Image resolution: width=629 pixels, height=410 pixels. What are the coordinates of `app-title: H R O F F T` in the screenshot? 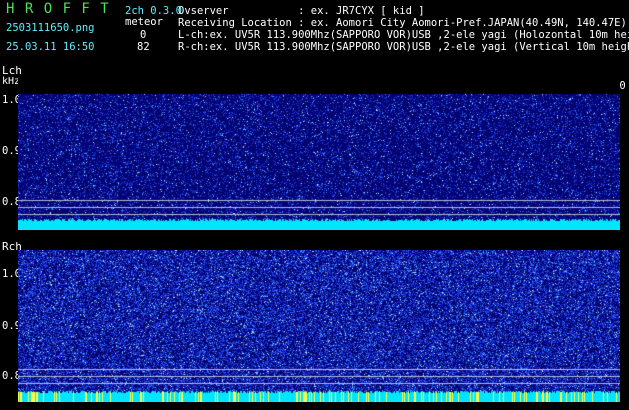 It's located at (58, 9).